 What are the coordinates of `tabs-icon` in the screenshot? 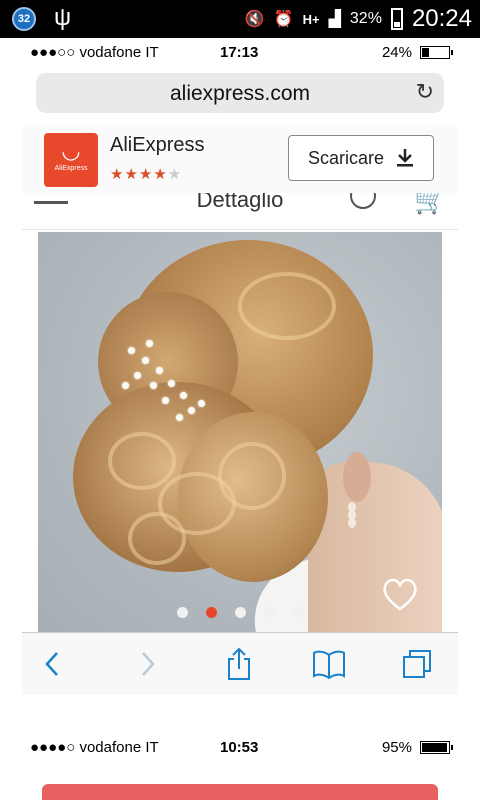 It's located at (417, 664).